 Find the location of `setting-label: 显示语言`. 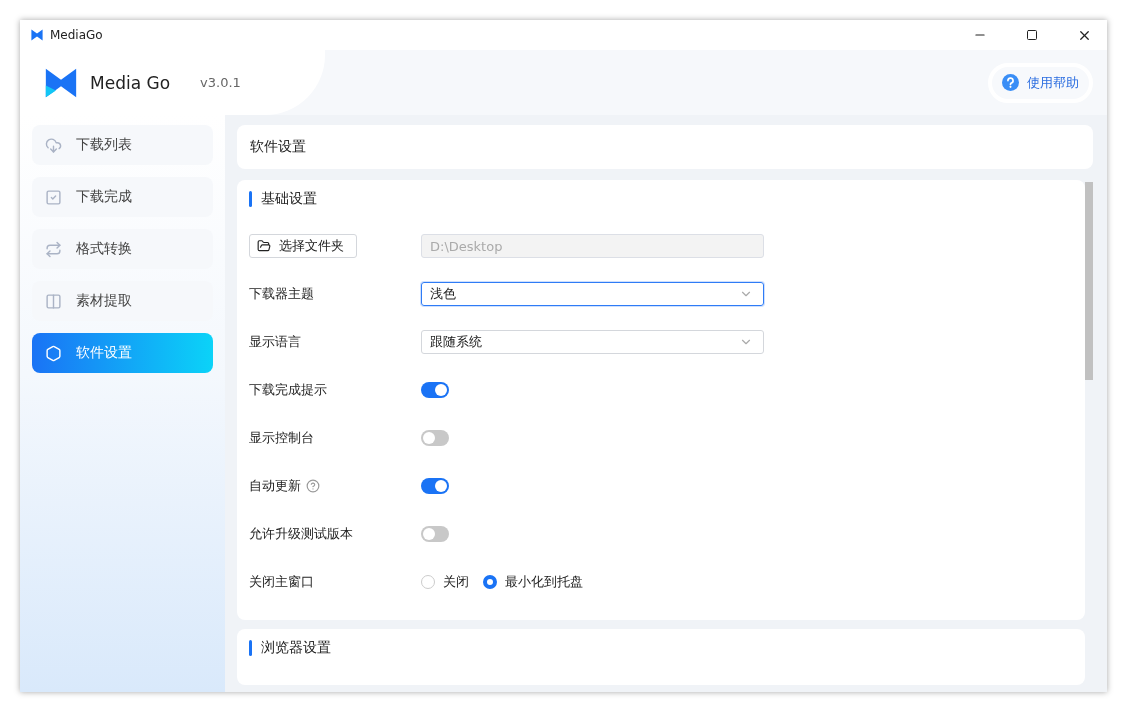

setting-label: 显示语言 is located at coordinates (275, 342).